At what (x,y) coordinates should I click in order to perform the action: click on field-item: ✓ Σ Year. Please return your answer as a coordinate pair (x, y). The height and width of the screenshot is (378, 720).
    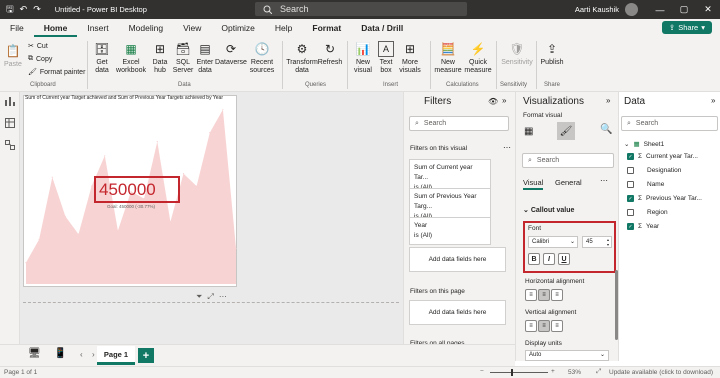
    Looking at the image, I should click on (643, 226).